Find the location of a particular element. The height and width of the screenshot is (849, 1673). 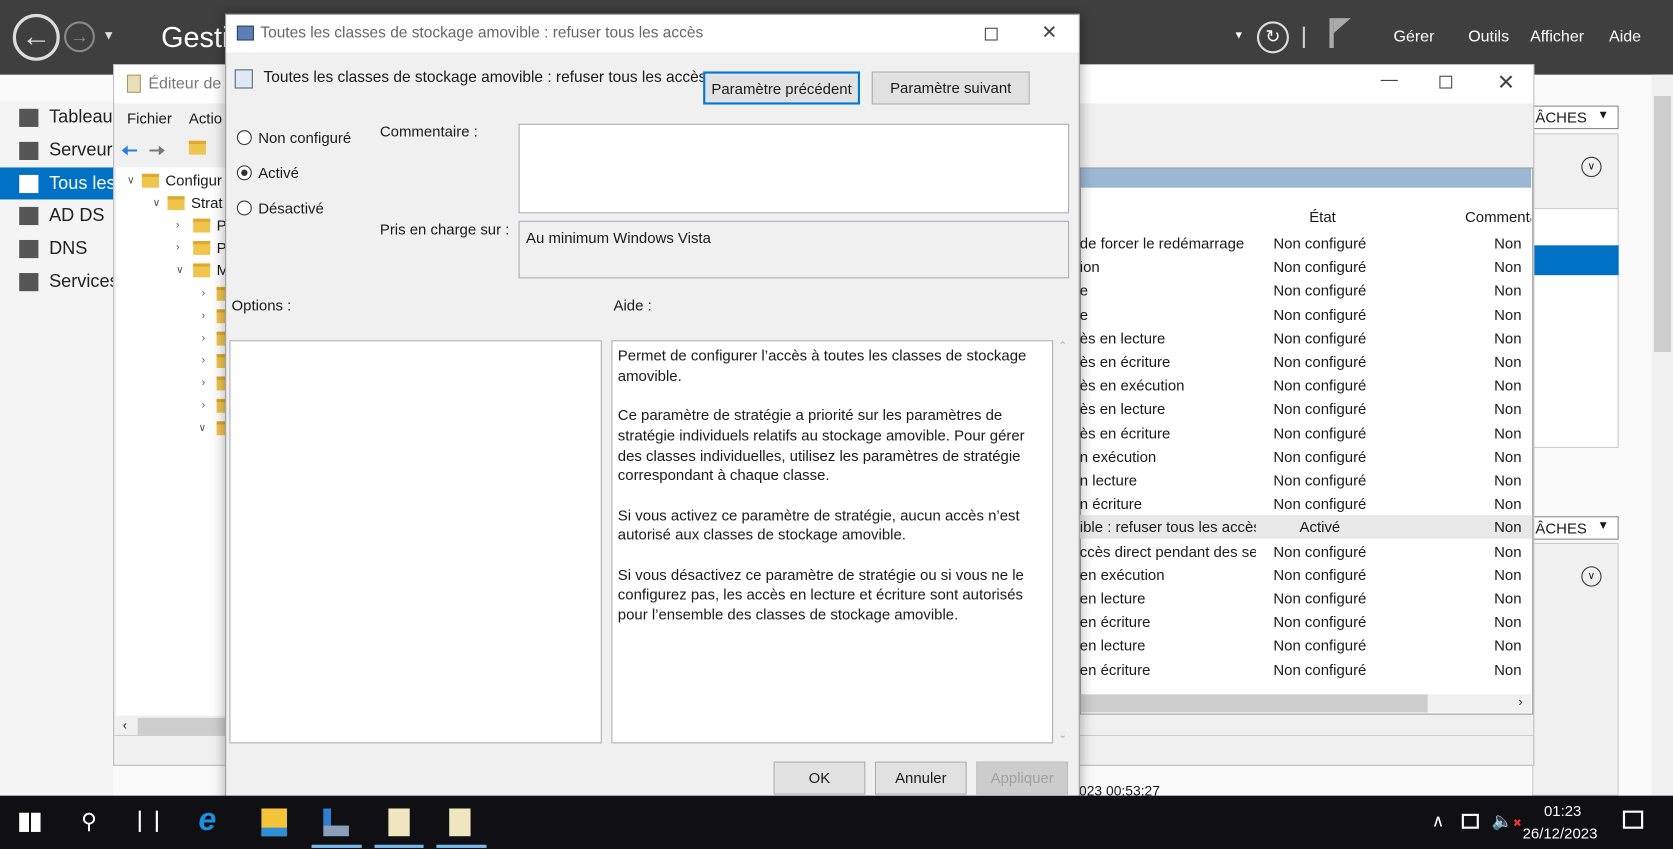

column-comment: Commenta is located at coordinates (1498, 216).